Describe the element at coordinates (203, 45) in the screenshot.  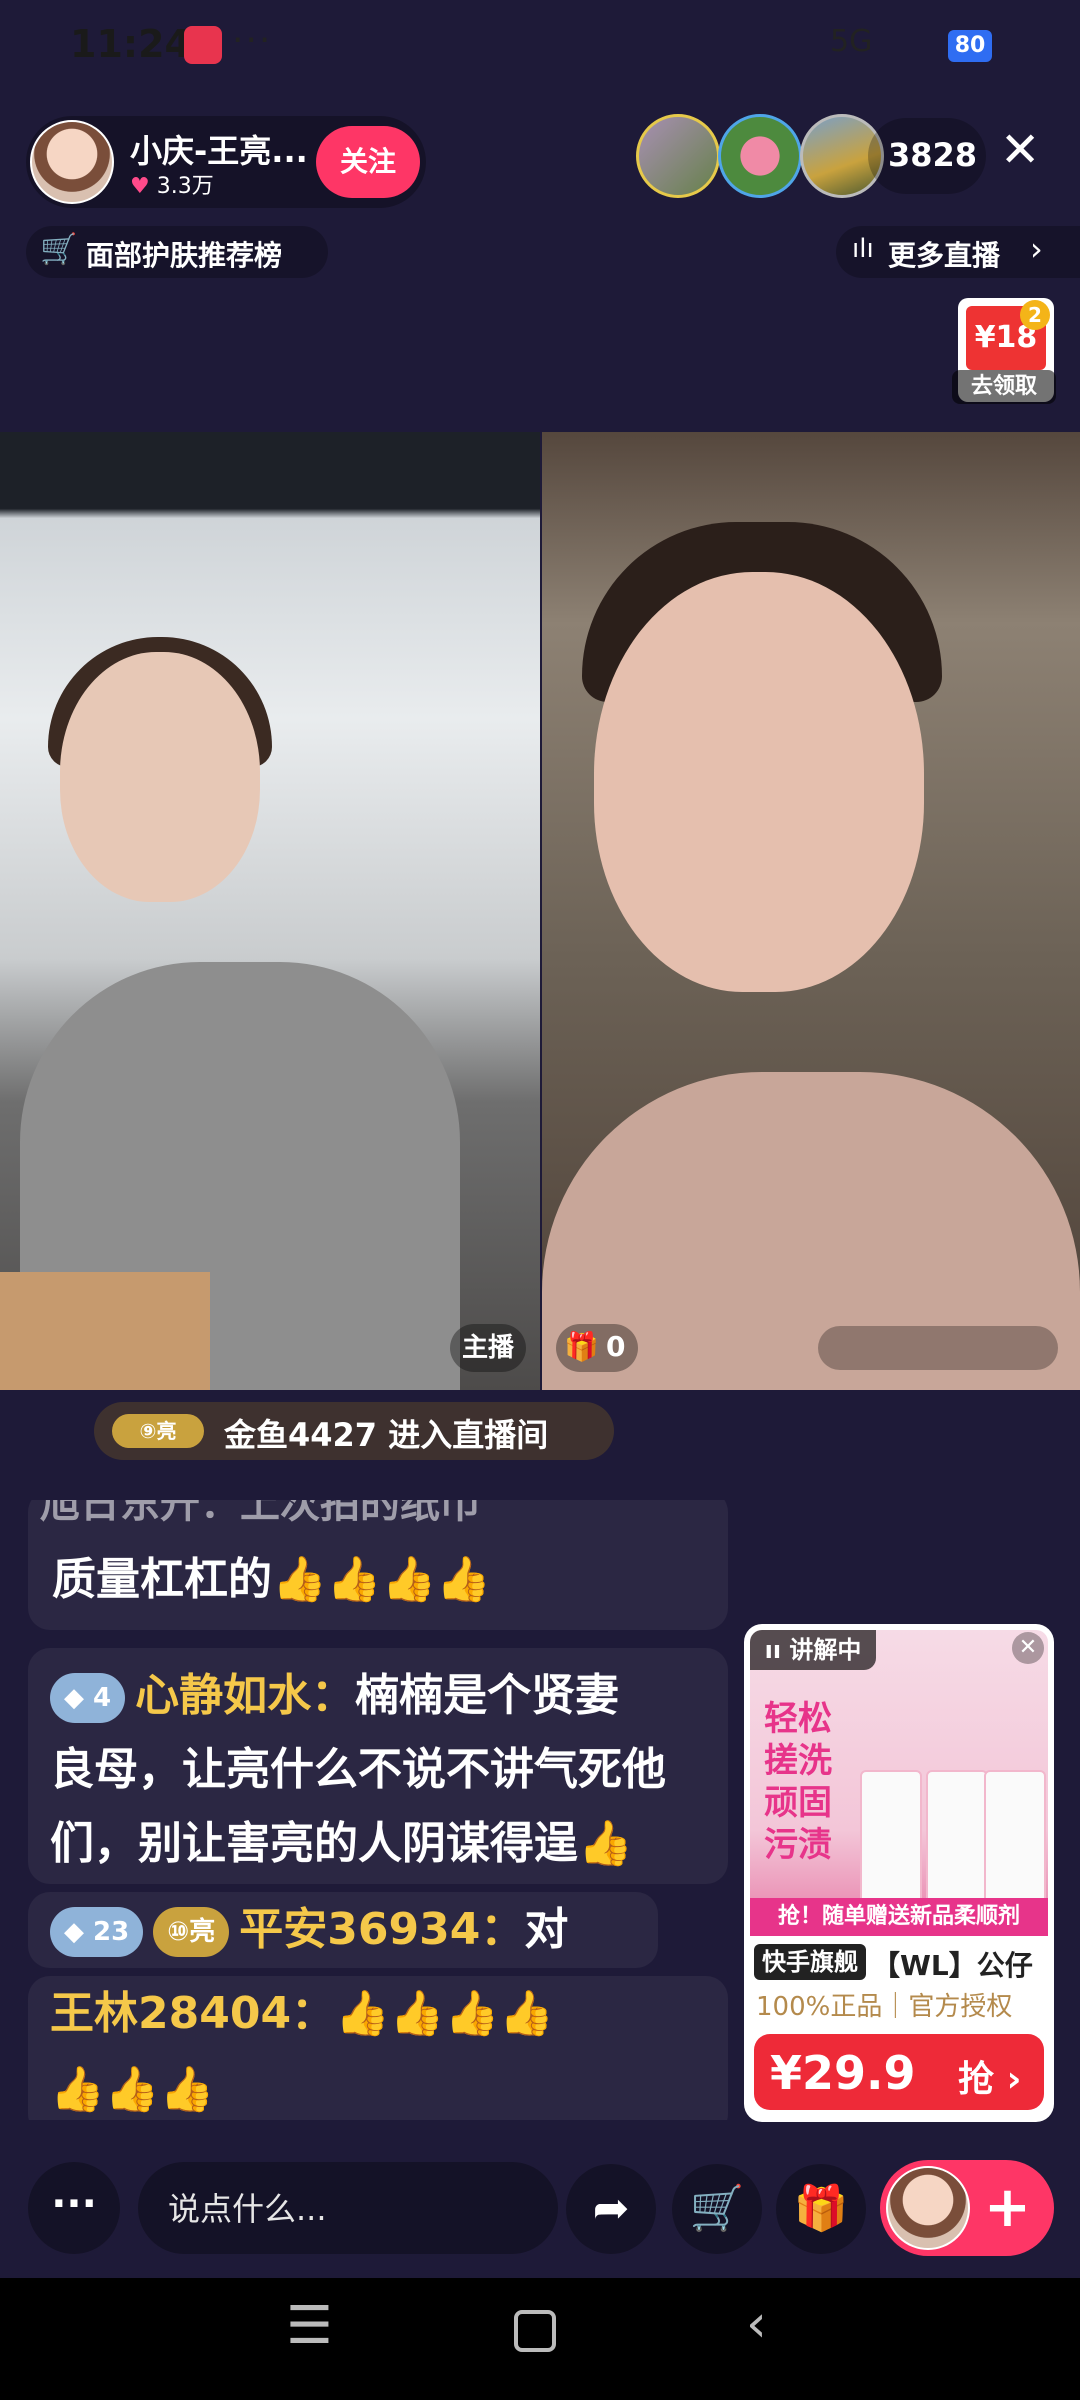
I see `app-logo-icon` at that location.